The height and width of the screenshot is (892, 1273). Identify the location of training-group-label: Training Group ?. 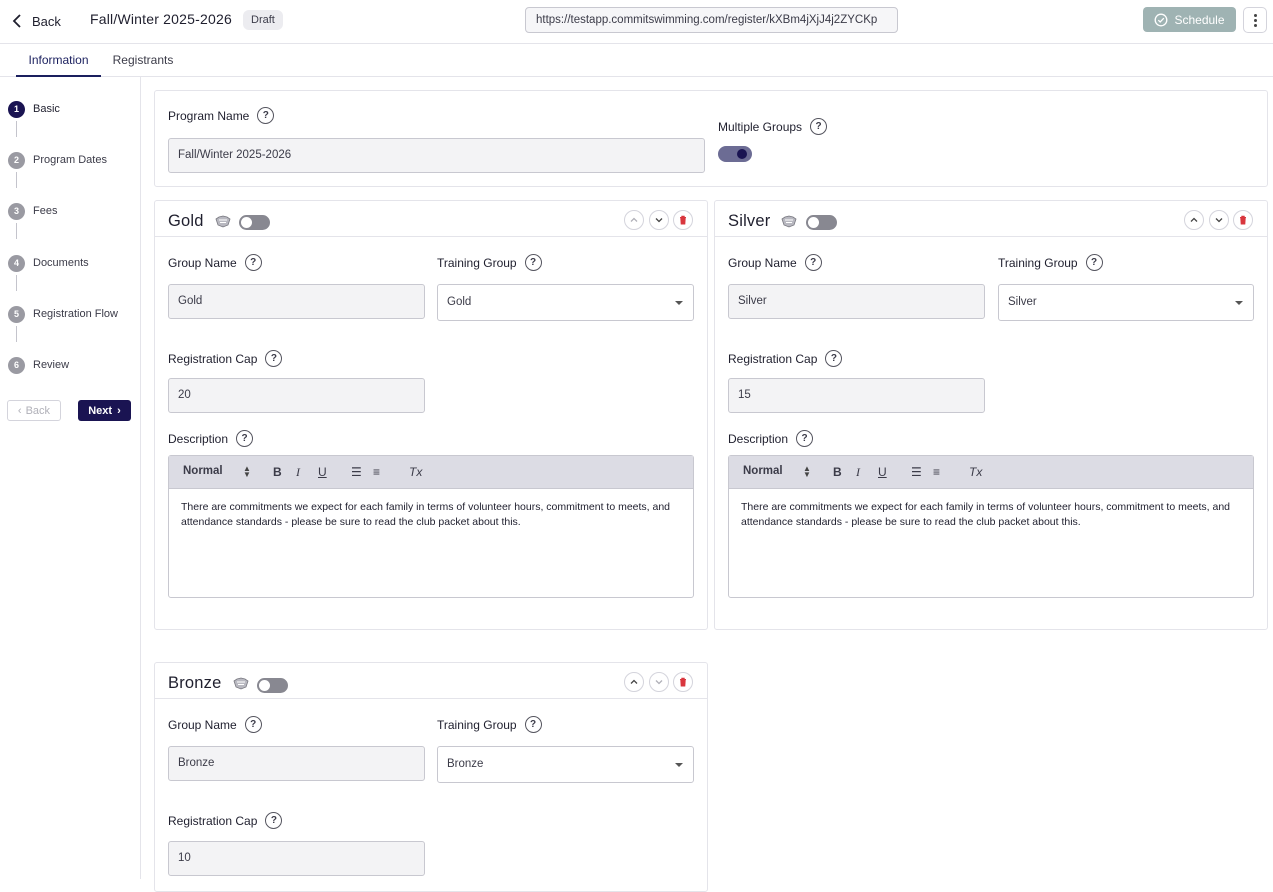
(489, 724).